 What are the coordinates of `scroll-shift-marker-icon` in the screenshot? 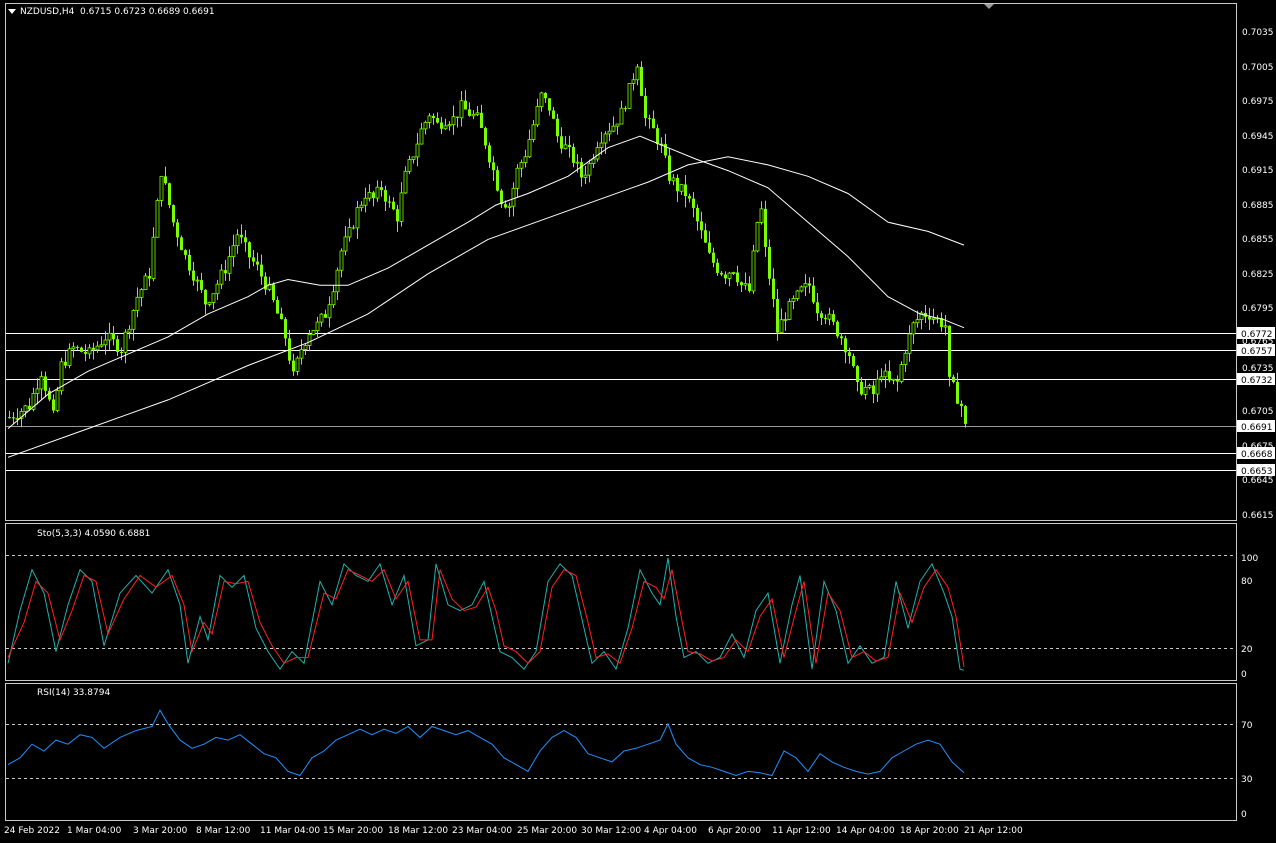 It's located at (989, 6).